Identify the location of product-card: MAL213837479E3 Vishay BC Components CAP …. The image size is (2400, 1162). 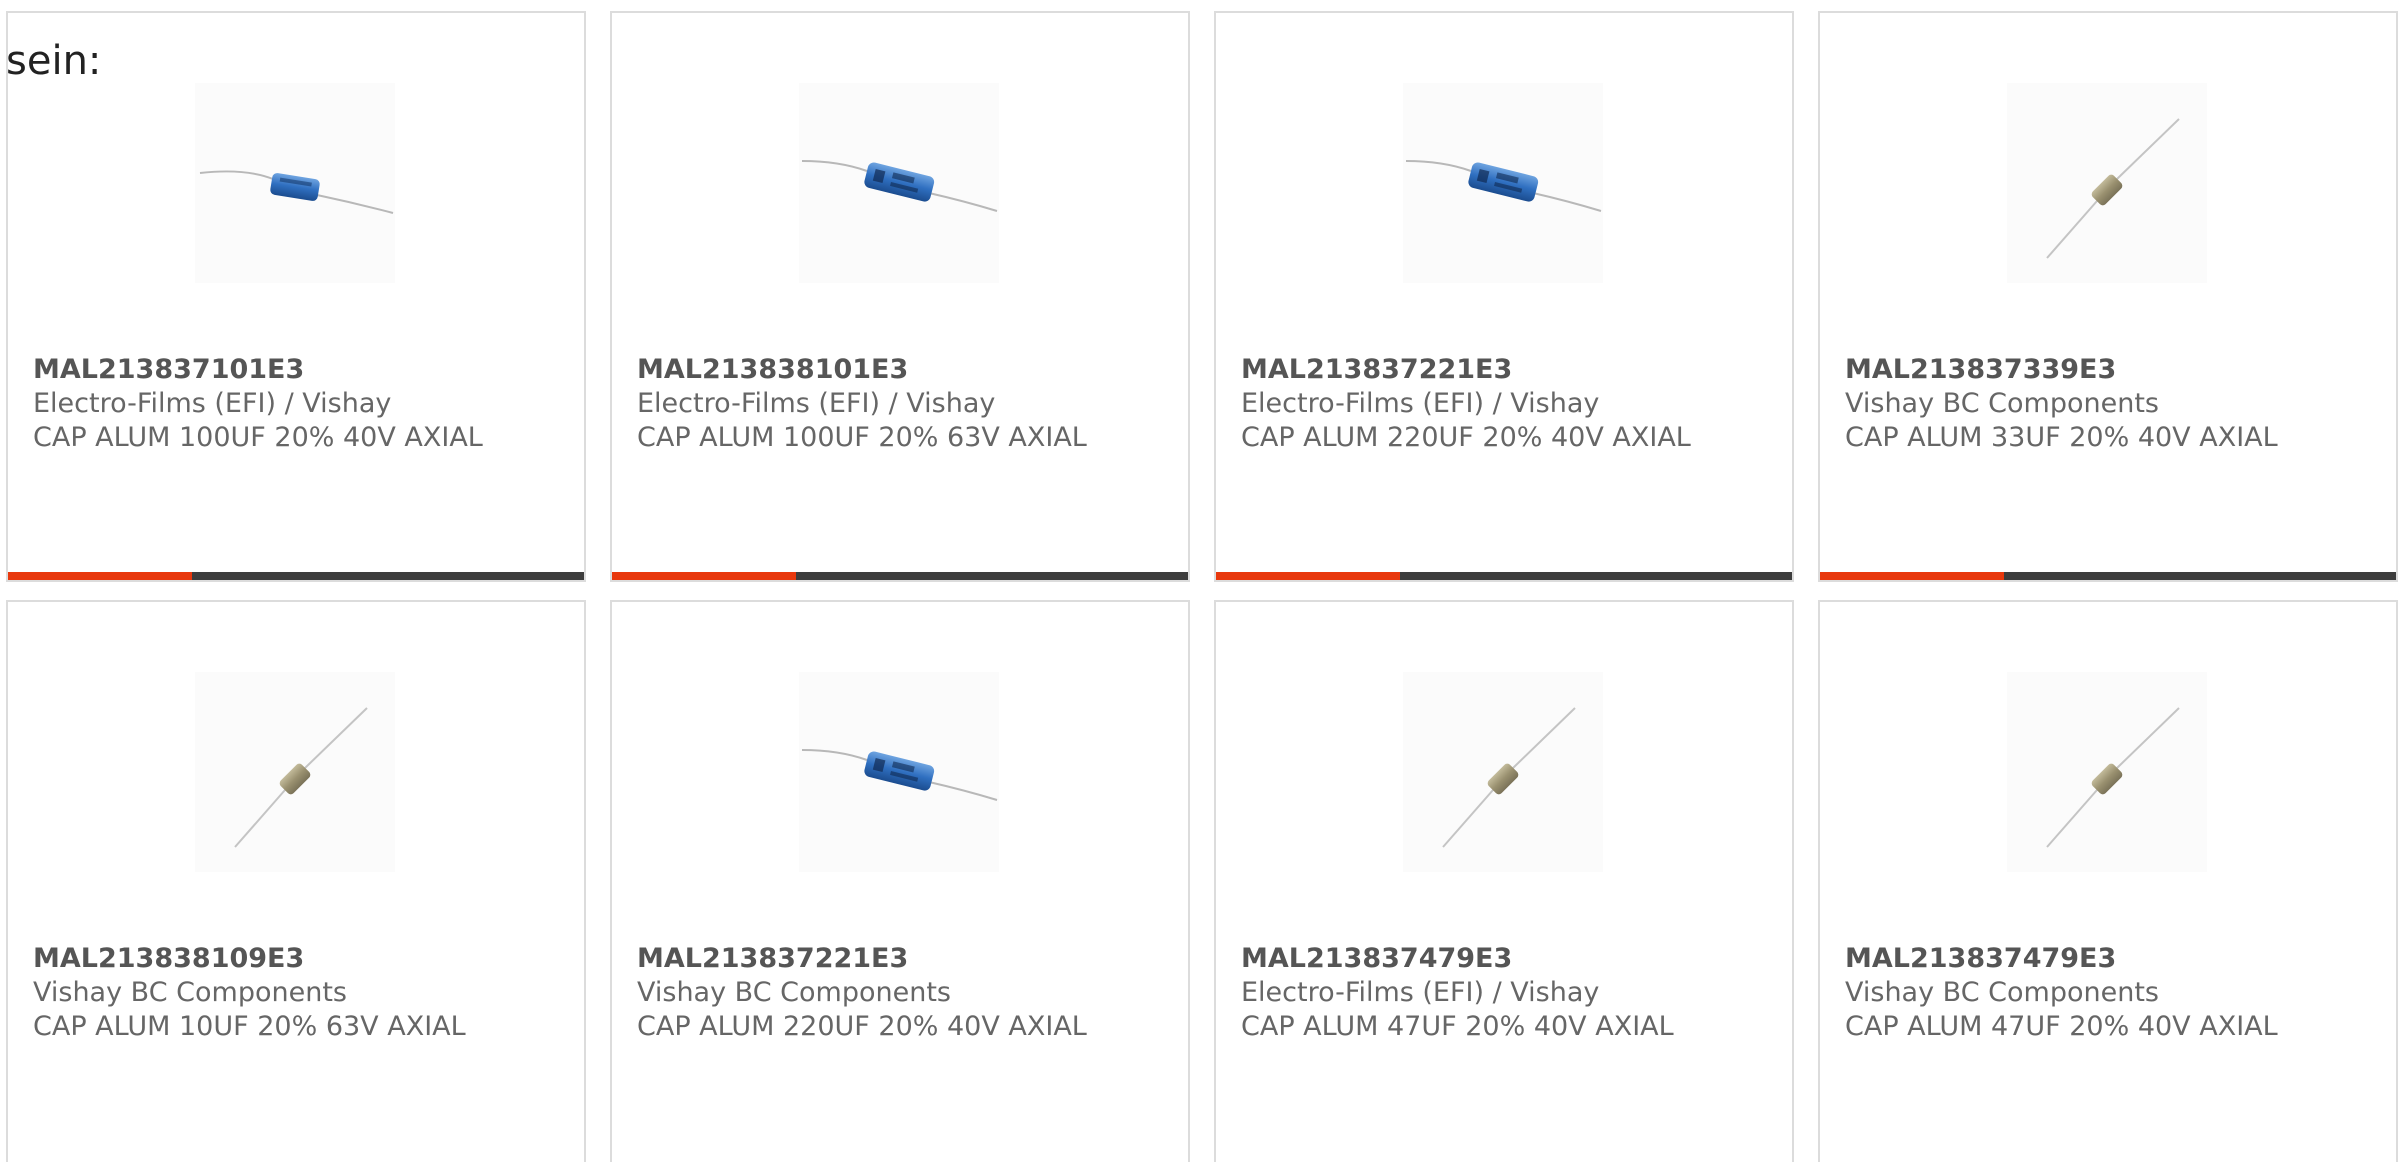
(2108, 881).